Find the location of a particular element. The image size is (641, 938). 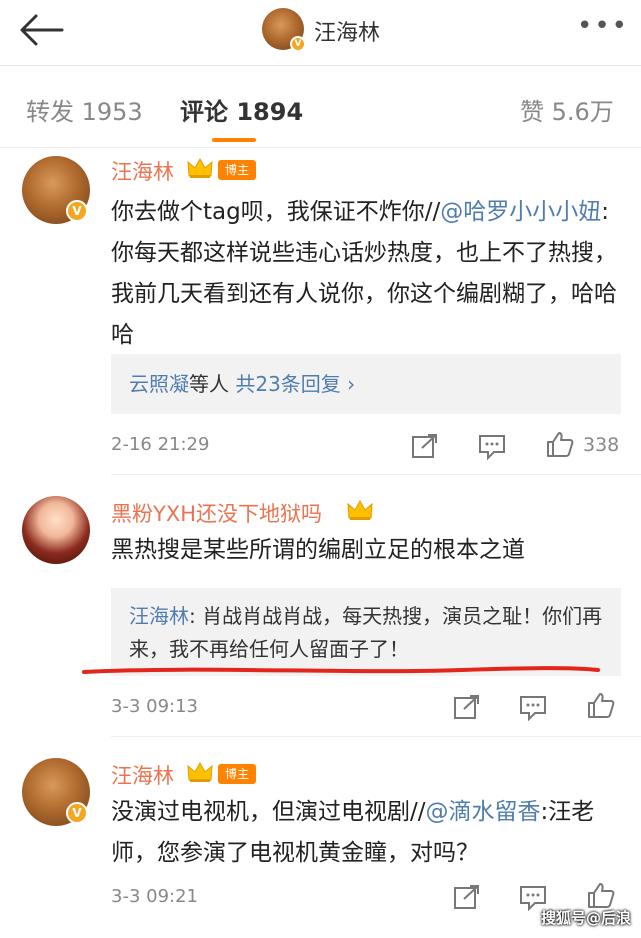

back-arrow-icon is located at coordinates (40, 30).